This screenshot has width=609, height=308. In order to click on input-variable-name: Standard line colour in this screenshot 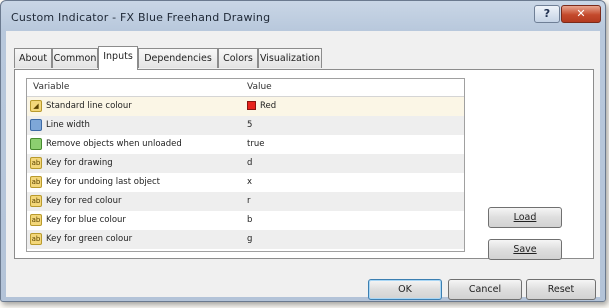, I will do `click(89, 106)`.